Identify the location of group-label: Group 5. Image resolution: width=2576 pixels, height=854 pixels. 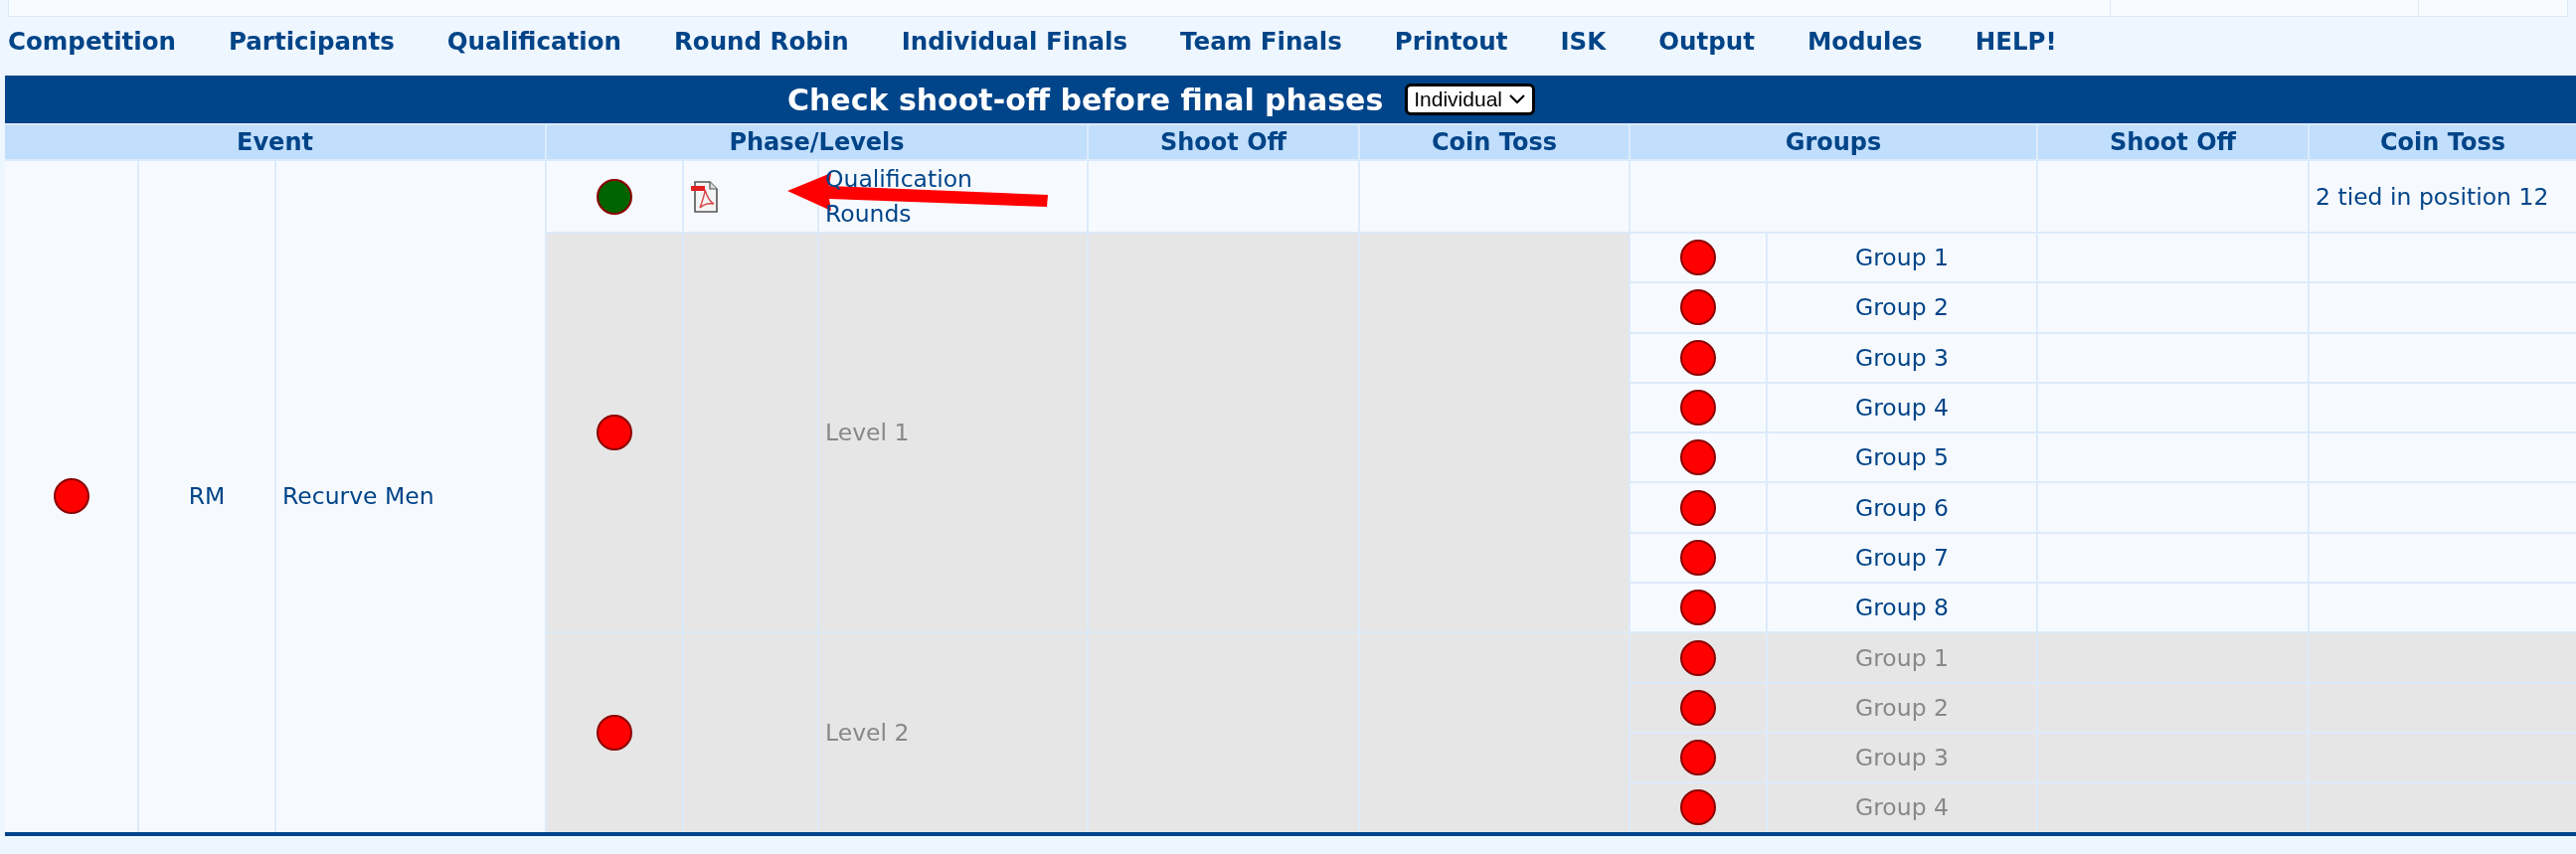
(1902, 457).